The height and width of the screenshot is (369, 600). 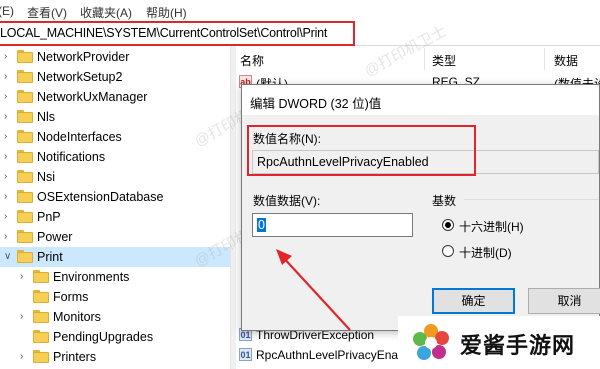 I want to click on flower-center-icon, so click(x=431, y=343).